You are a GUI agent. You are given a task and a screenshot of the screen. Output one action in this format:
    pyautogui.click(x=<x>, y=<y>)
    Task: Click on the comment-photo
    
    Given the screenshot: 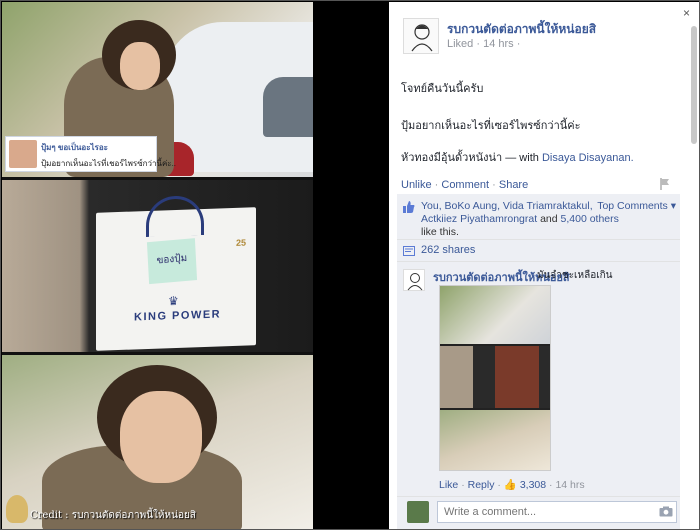 What is the action you would take?
    pyautogui.click(x=495, y=378)
    